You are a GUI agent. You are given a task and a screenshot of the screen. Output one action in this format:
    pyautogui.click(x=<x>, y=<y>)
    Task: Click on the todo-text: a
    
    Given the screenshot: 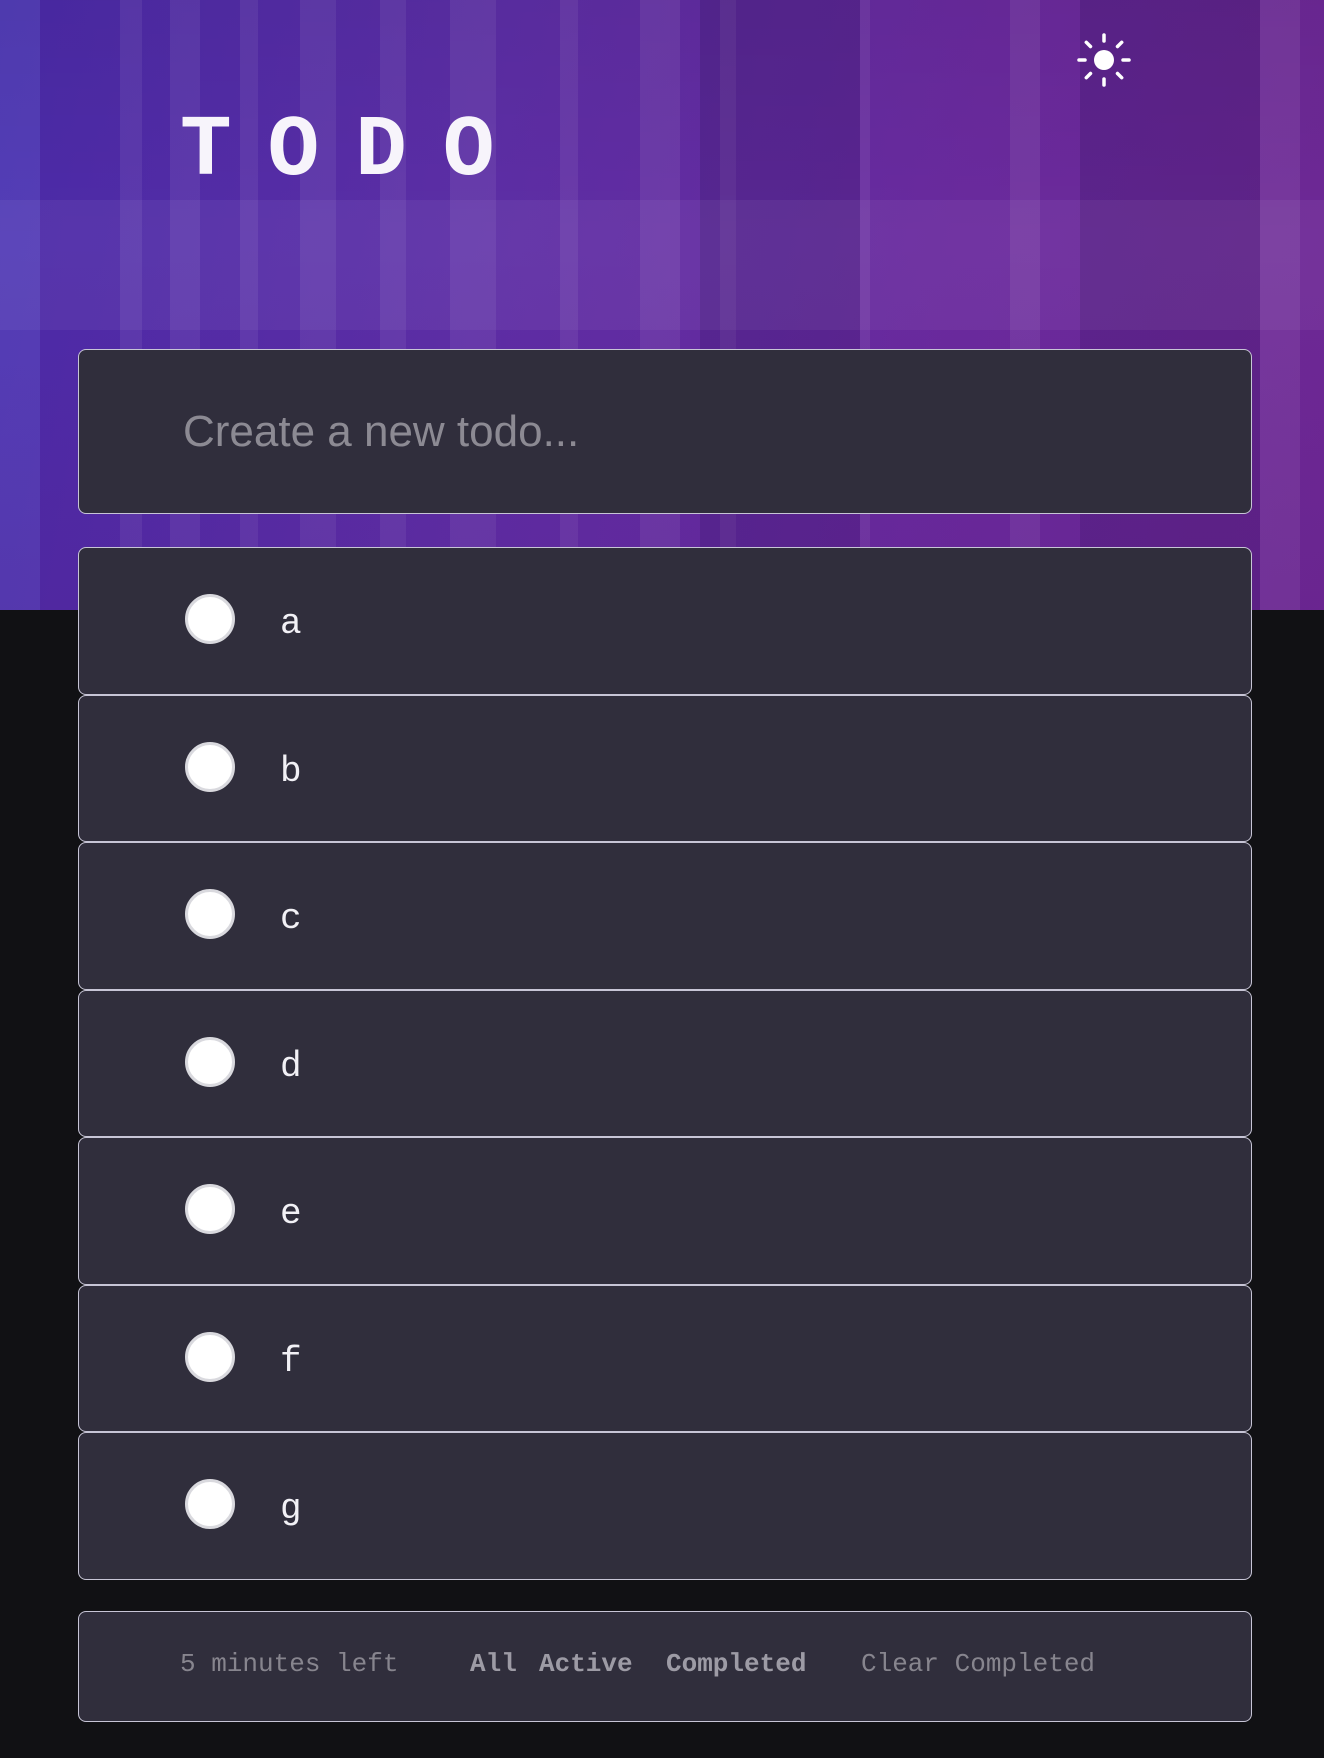 What is the action you would take?
    pyautogui.click(x=291, y=623)
    